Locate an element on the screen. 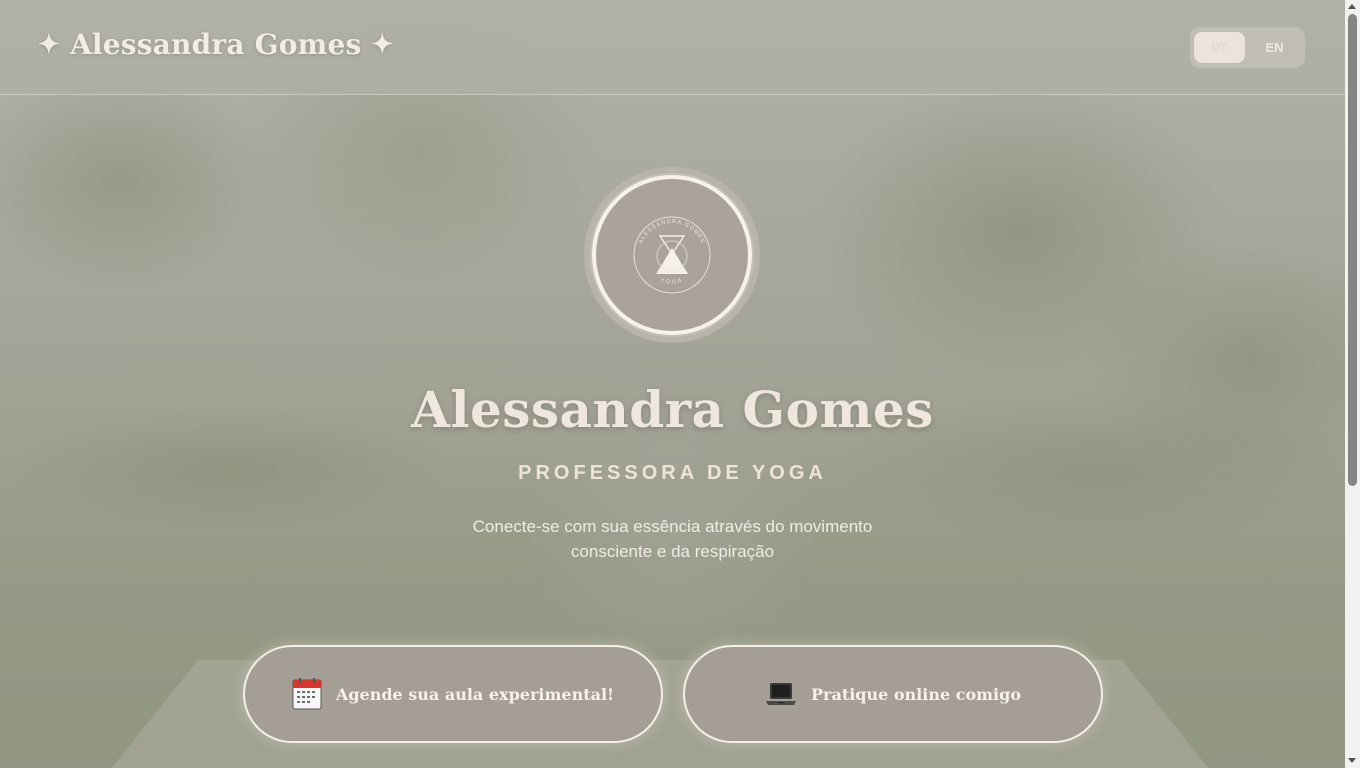 This screenshot has width=1360, height=768. hero-subtitle: PROFESSORA DE YOGA is located at coordinates (672, 473).